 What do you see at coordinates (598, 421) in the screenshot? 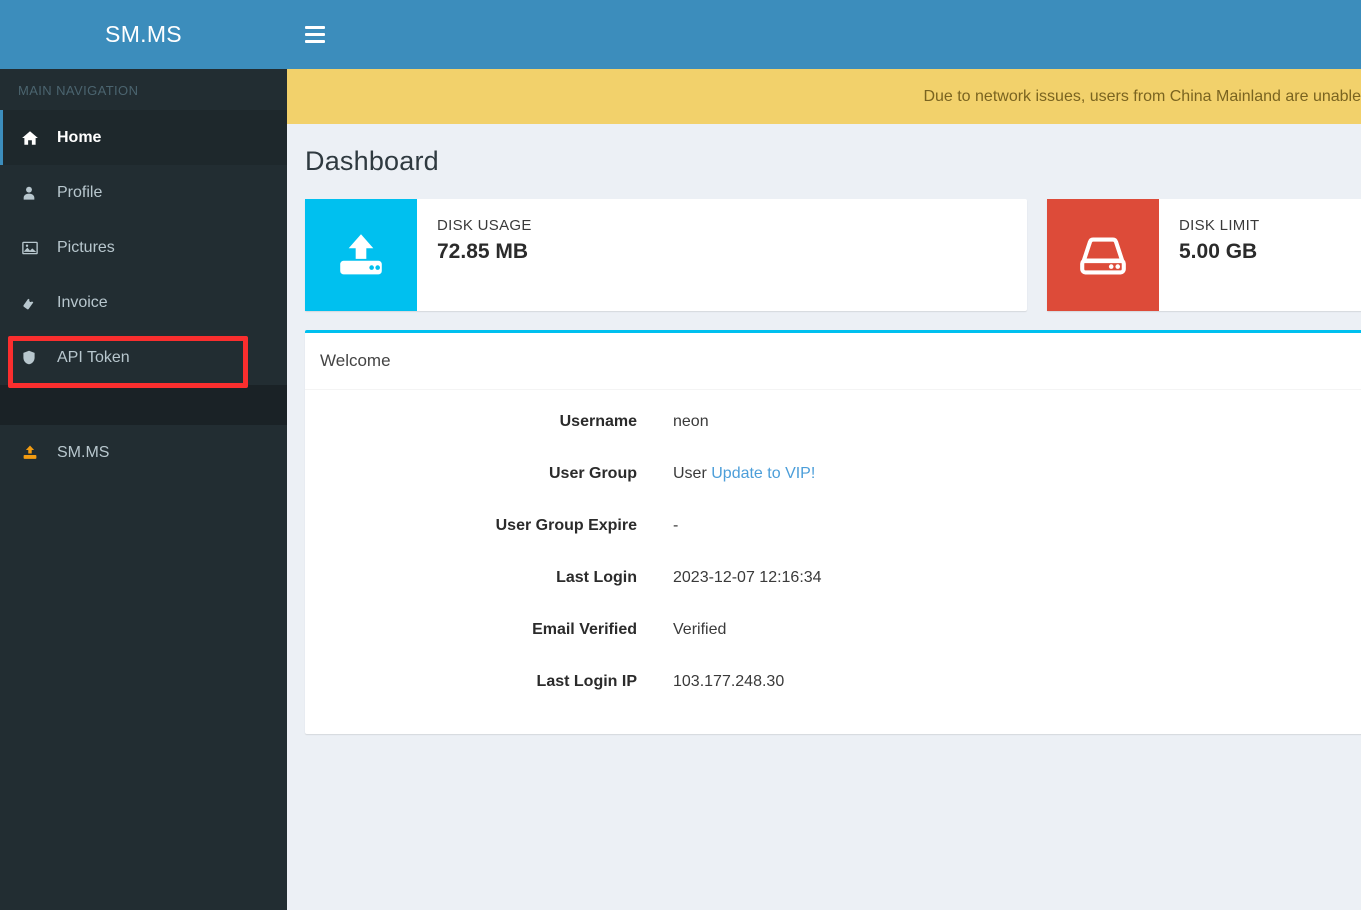
I see `row-label: Username` at bounding box center [598, 421].